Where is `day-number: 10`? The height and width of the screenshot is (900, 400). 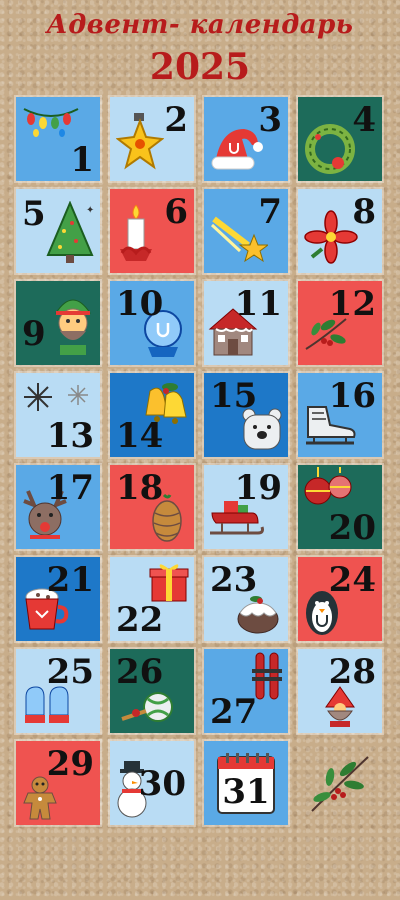 day-number: 10 is located at coordinates (140, 304).